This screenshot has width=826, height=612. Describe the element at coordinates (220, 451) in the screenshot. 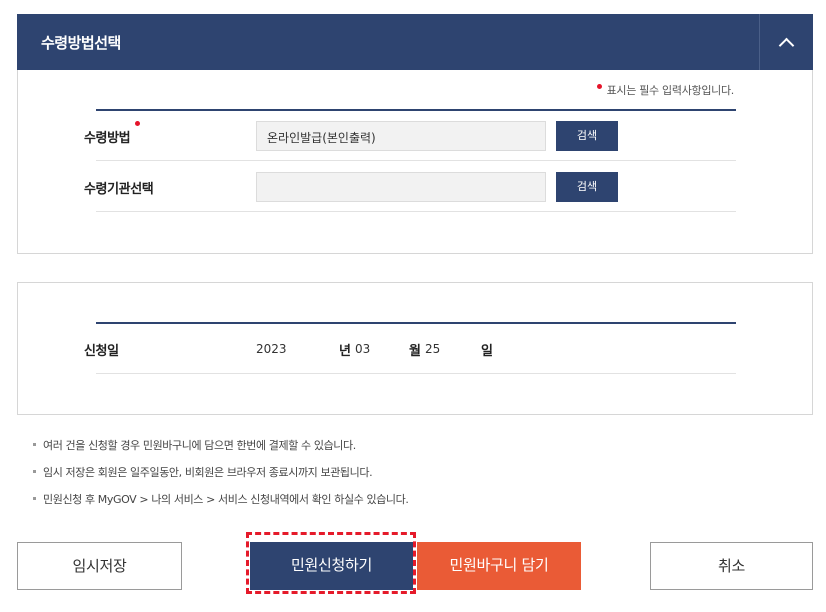

I see `note-item: 여러 건을 신청할 경우 민원바구니에 담으면 한번에 결제할 수 있습니다.` at that location.